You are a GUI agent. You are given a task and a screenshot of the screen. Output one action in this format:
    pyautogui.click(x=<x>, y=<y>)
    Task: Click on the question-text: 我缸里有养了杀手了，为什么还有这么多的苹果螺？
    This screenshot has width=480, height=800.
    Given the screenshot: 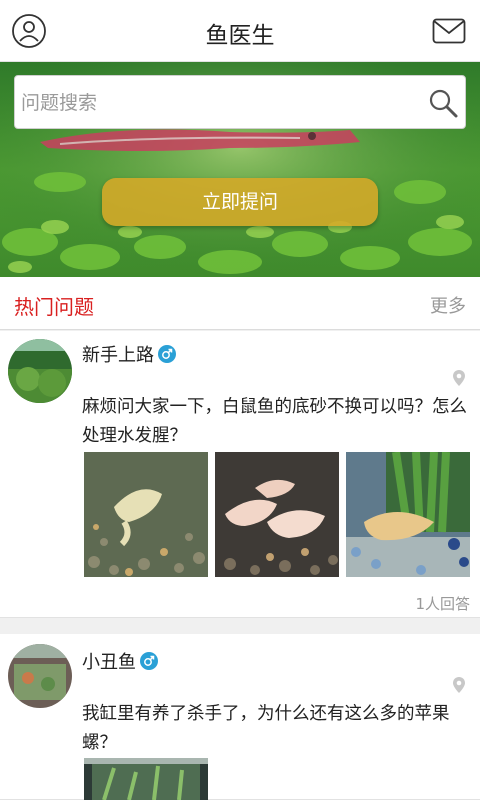 What is the action you would take?
    pyautogui.click(x=278, y=729)
    